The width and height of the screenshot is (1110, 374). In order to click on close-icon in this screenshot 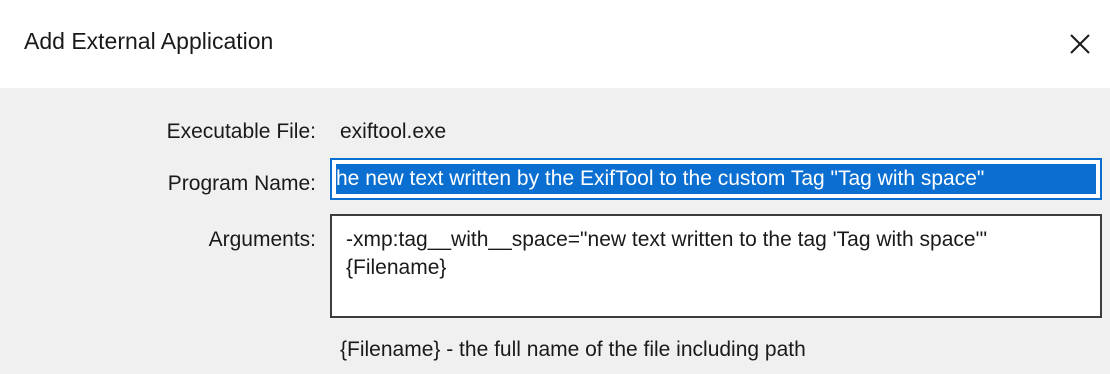, I will do `click(1080, 44)`.